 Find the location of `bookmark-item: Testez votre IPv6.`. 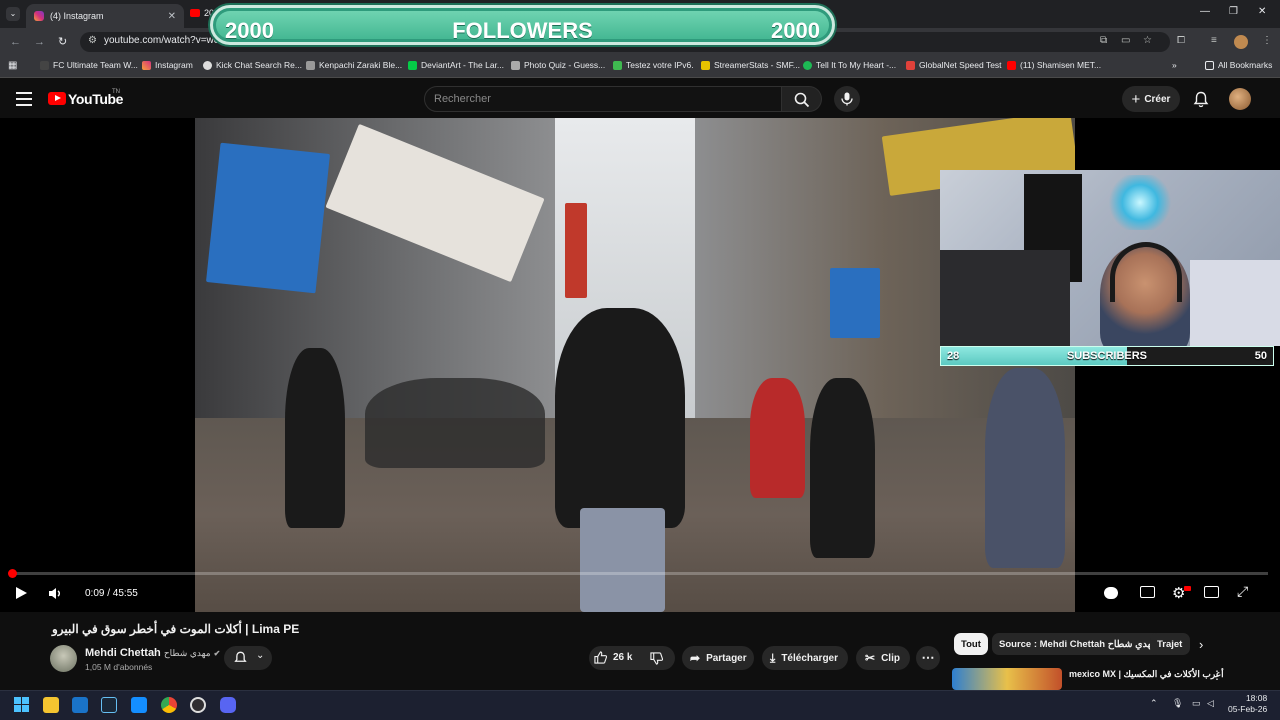

bookmark-item: Testez votre IPv6. is located at coordinates (653, 65).